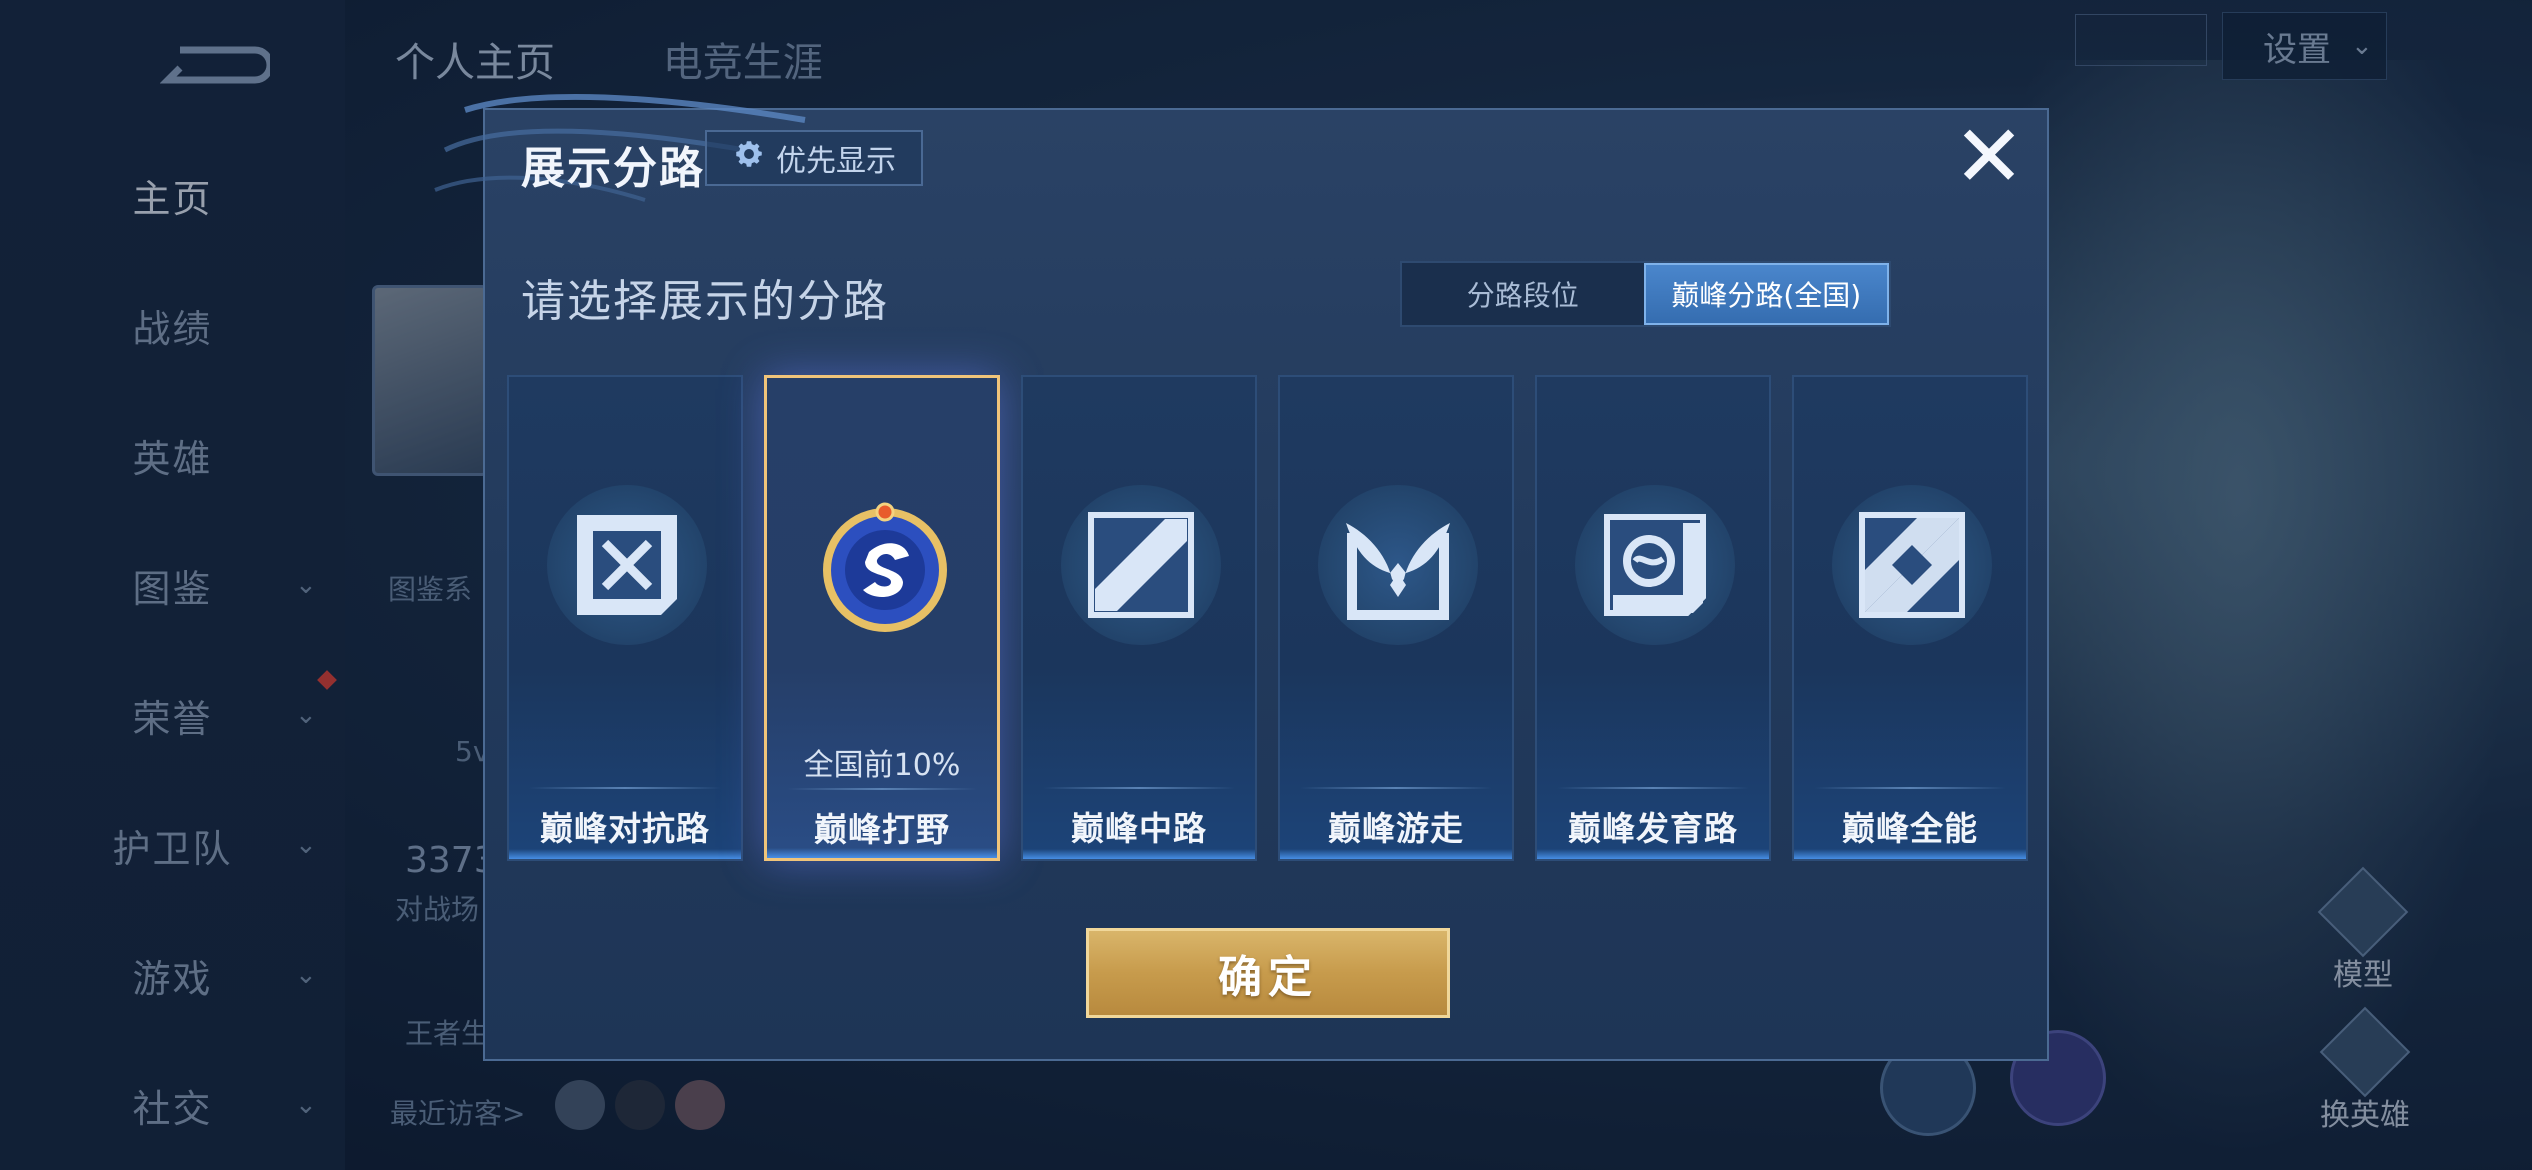  I want to click on roam-icon, so click(1398, 571).